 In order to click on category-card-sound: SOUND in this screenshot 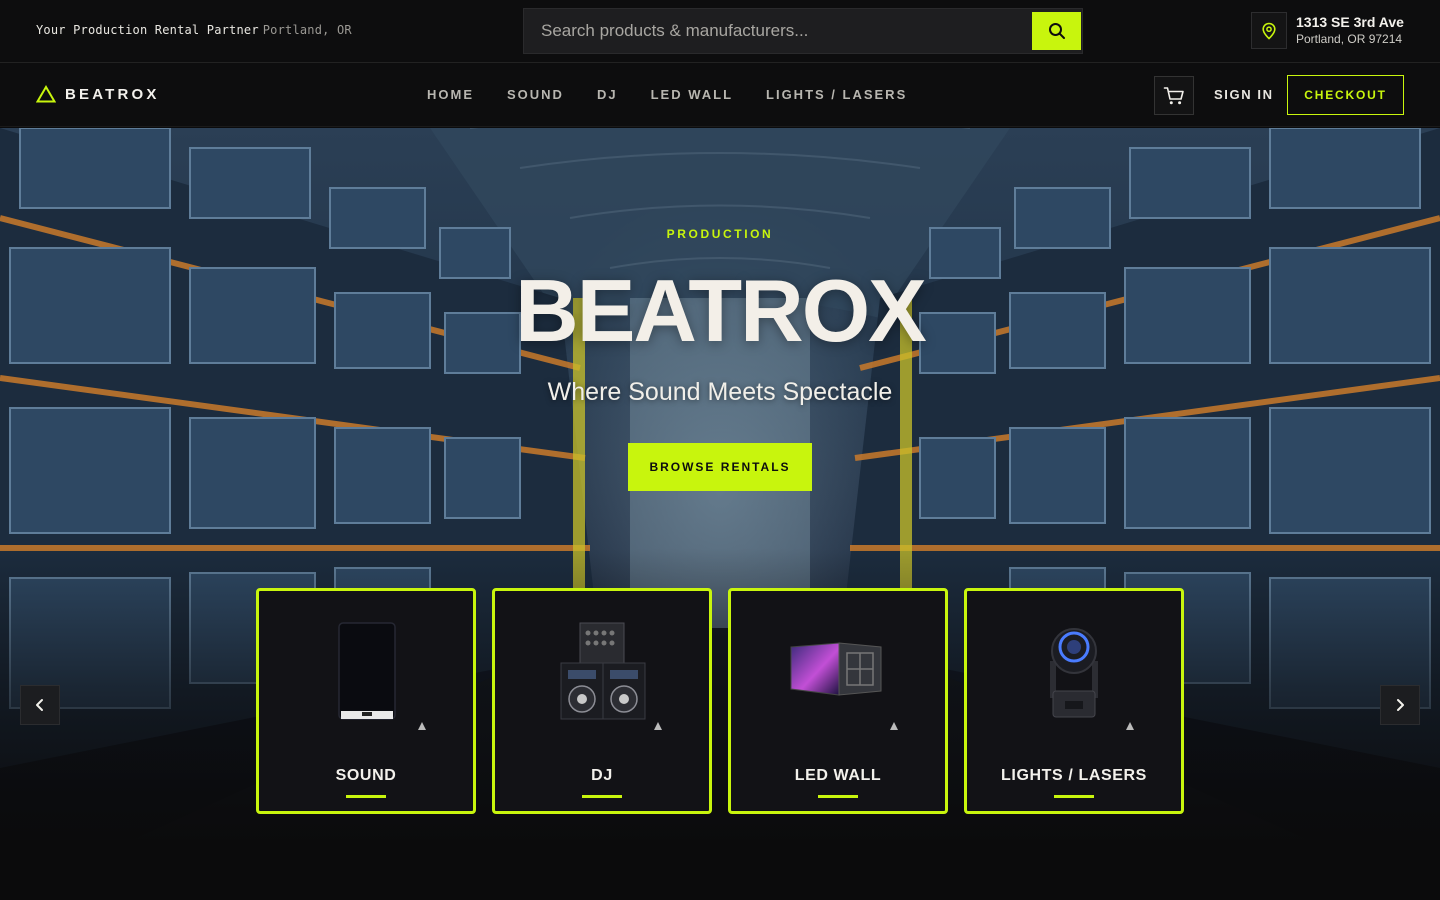, I will do `click(366, 701)`.